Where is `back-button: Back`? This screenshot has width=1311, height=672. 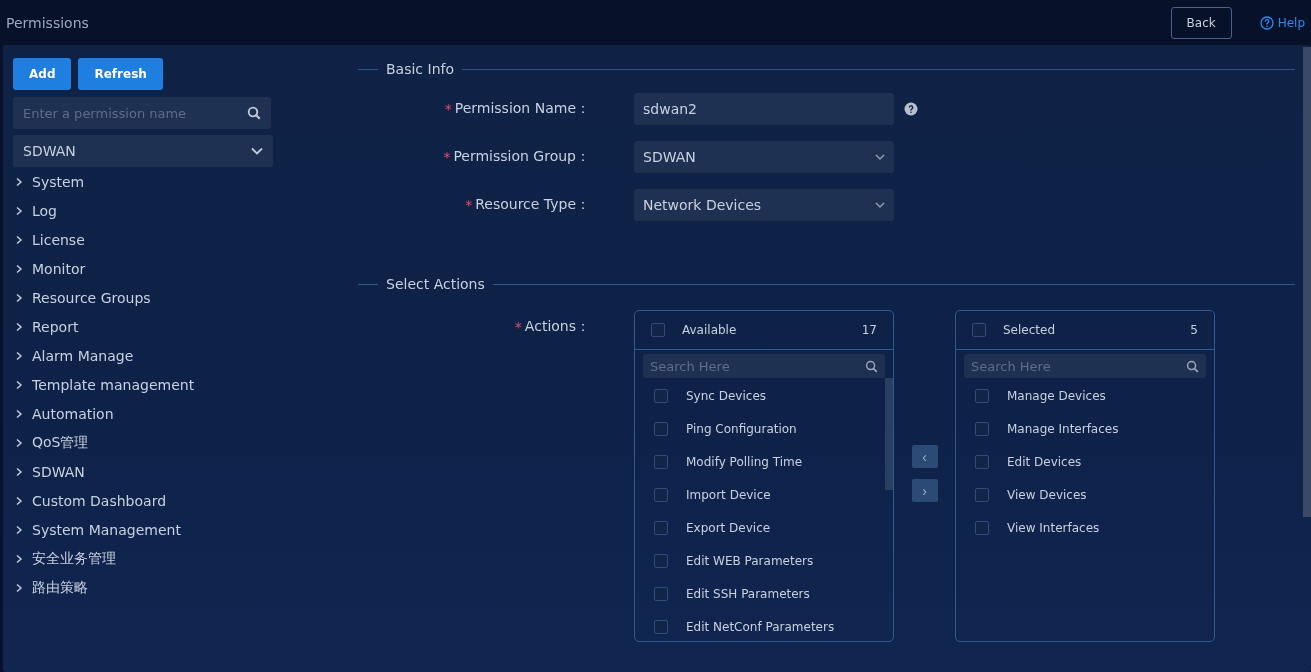
back-button: Back is located at coordinates (1201, 22).